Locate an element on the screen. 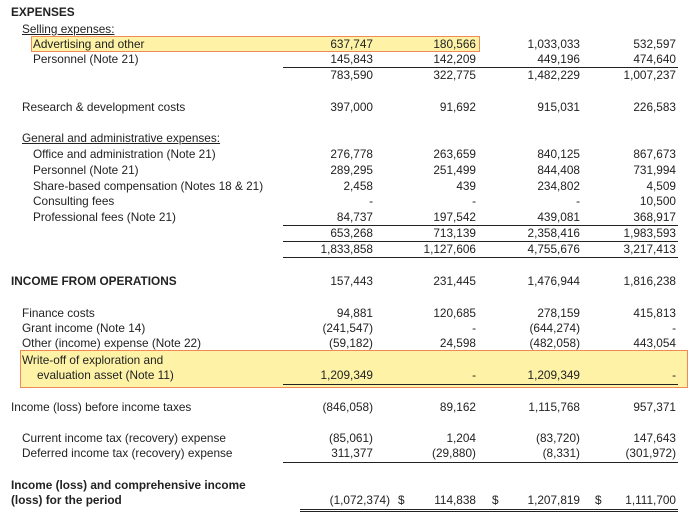  selling-personnel-v4: 474,640 is located at coordinates (654, 59).